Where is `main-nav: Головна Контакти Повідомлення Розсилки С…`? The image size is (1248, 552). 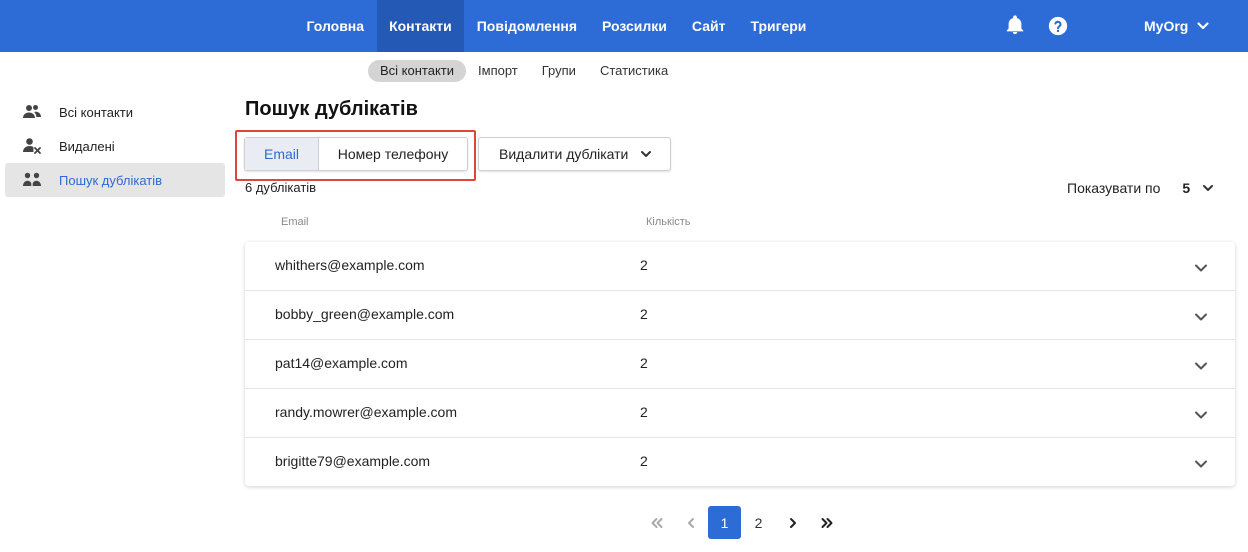 main-nav: Головна Контакти Повідомлення Розсилки С… is located at coordinates (556, 26).